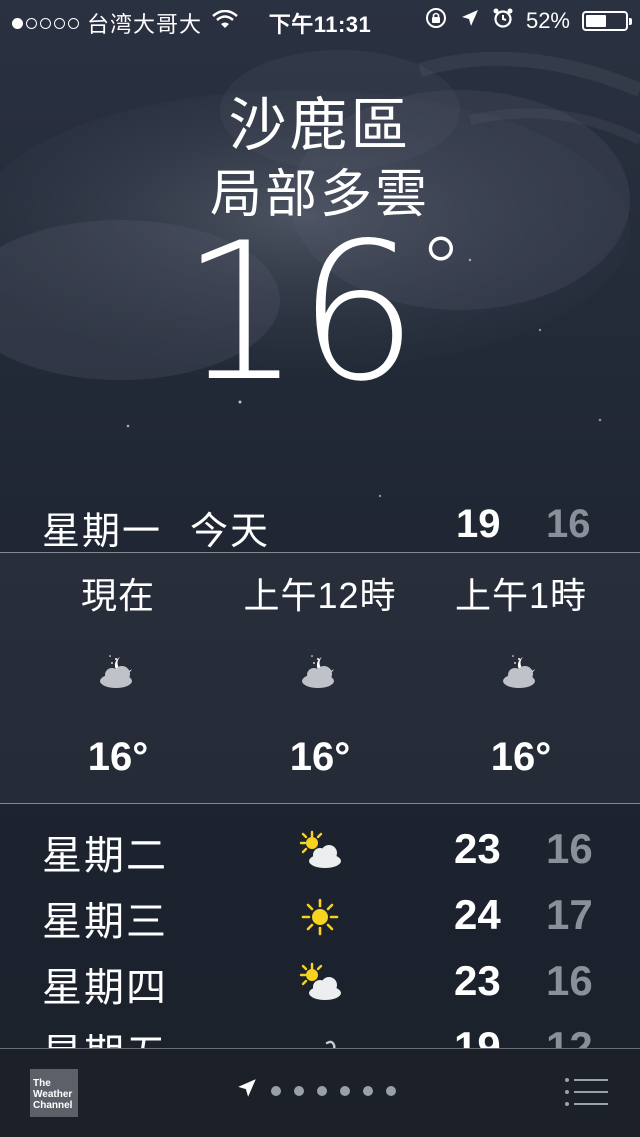 Image resolution: width=640 pixels, height=1137 pixels. Describe the element at coordinates (440, 270) in the screenshot. I see `degree-symbol: °` at that location.